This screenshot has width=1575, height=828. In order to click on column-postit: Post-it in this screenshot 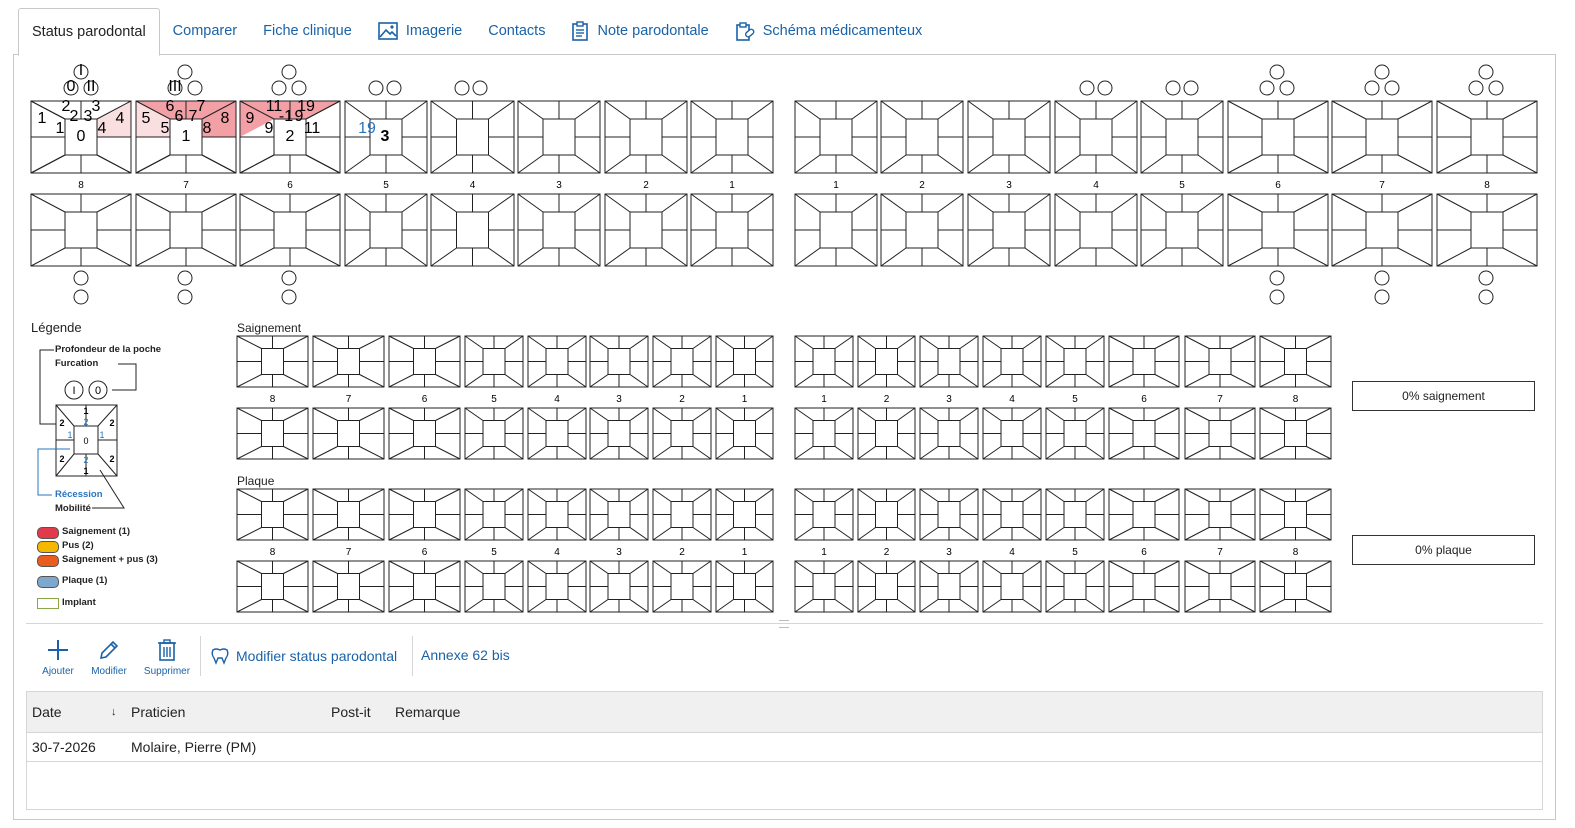, I will do `click(351, 712)`.